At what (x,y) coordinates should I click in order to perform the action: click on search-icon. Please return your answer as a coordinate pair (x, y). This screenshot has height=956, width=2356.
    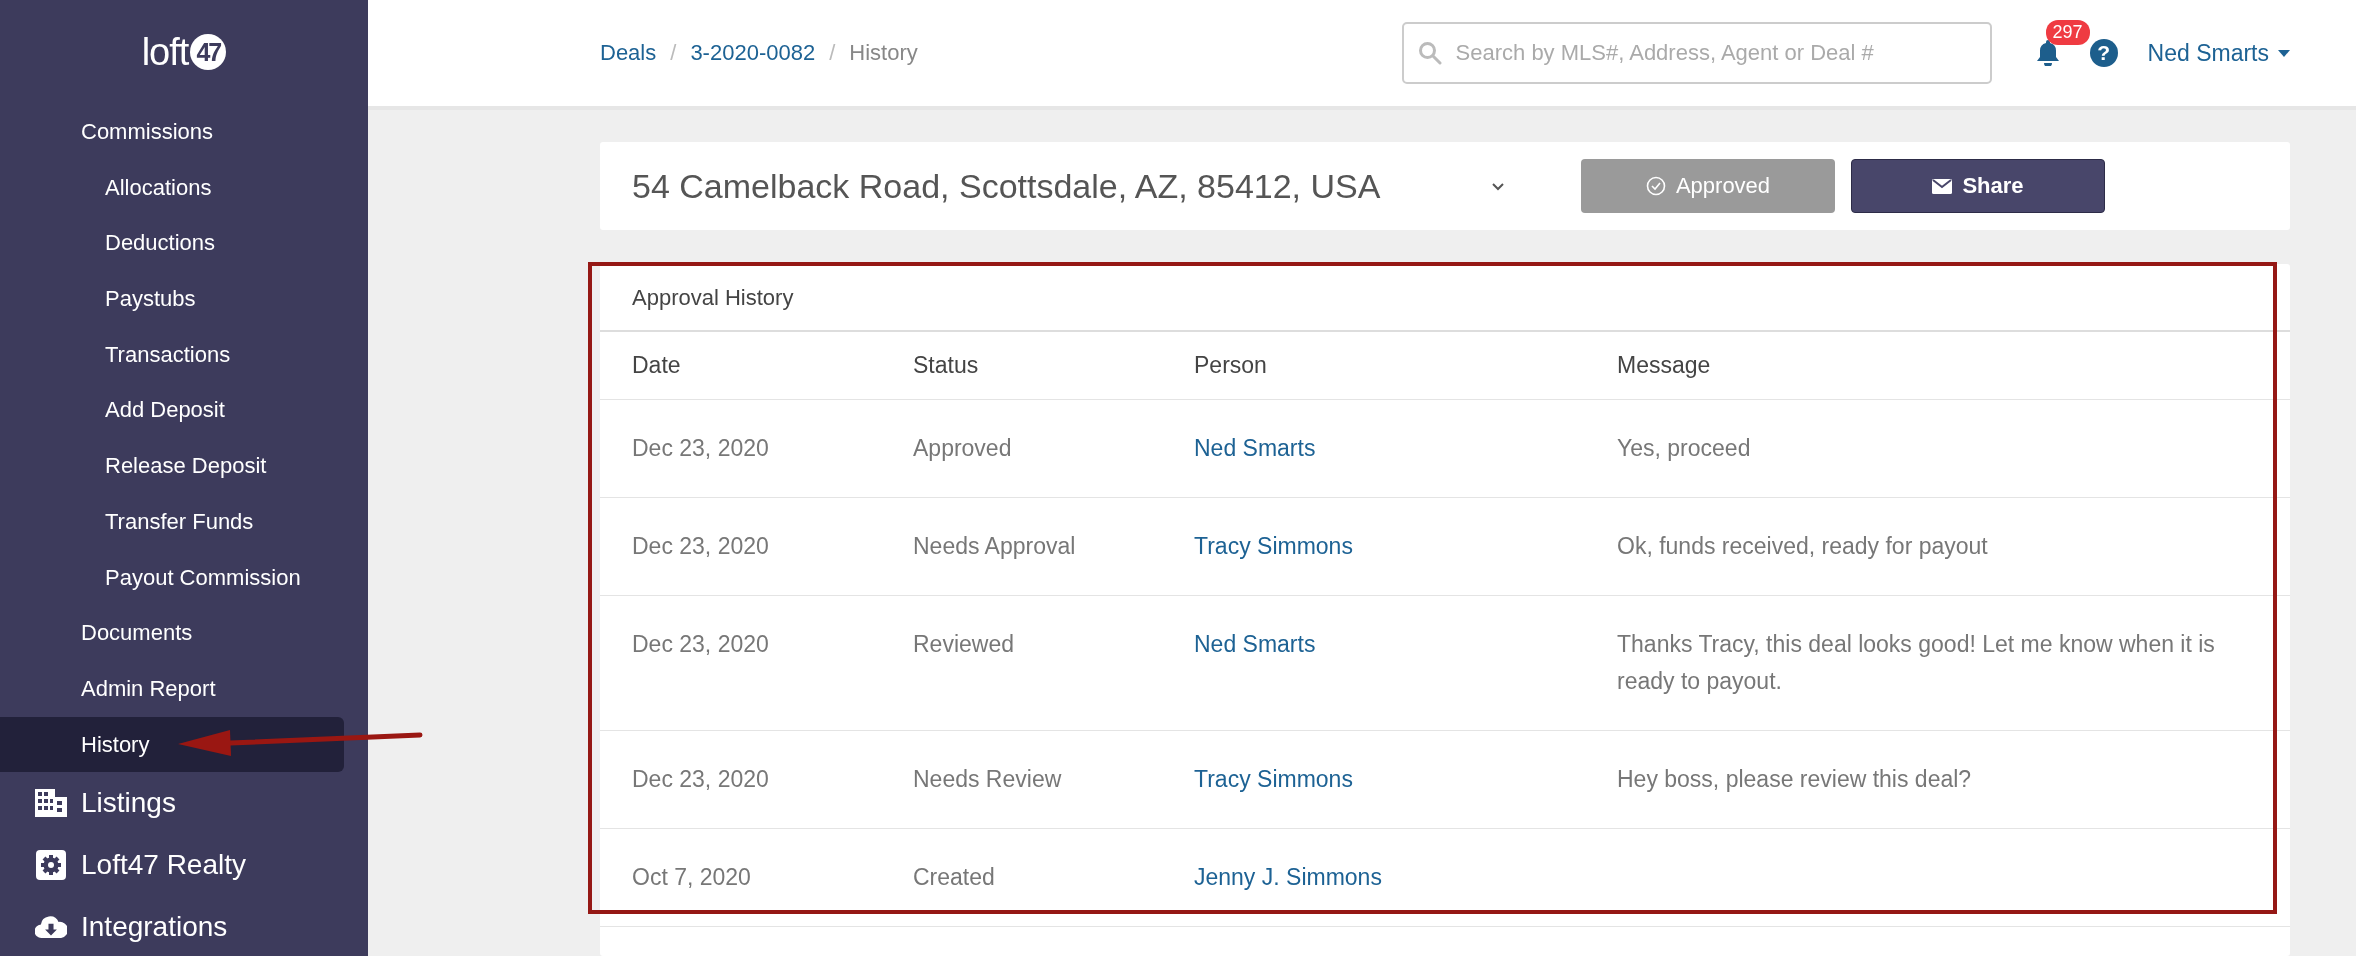
    Looking at the image, I should click on (1429, 53).